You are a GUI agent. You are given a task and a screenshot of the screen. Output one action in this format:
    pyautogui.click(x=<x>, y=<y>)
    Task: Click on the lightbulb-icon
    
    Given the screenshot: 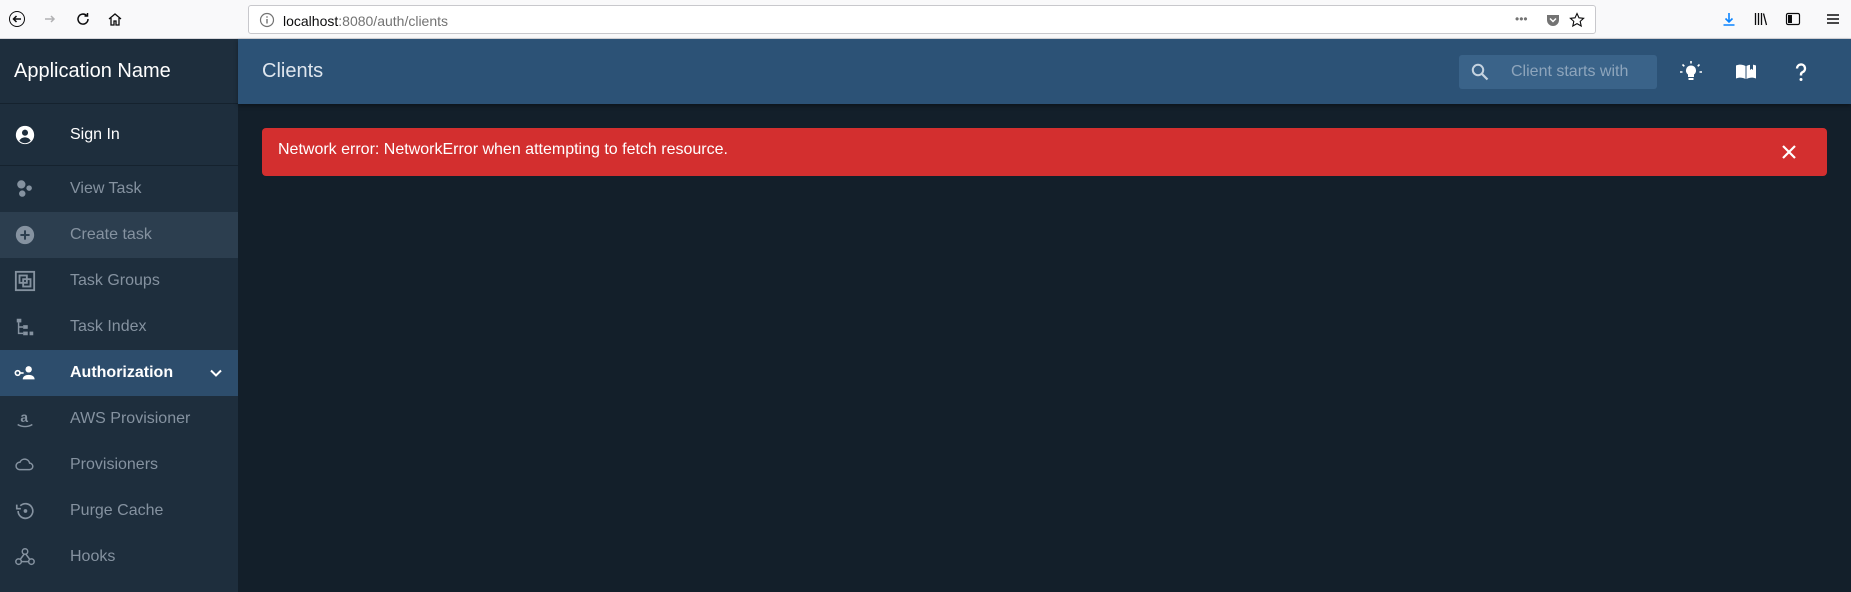 What is the action you would take?
    pyautogui.click(x=1691, y=70)
    